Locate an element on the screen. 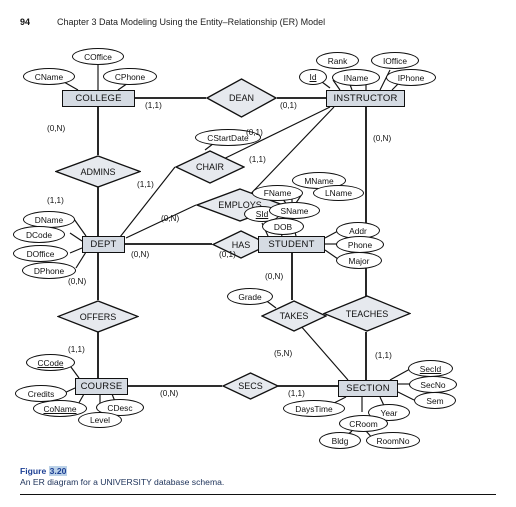 The width and height of the screenshot is (516, 507). cardinality-offers-course: (1,1) is located at coordinates (76, 349).